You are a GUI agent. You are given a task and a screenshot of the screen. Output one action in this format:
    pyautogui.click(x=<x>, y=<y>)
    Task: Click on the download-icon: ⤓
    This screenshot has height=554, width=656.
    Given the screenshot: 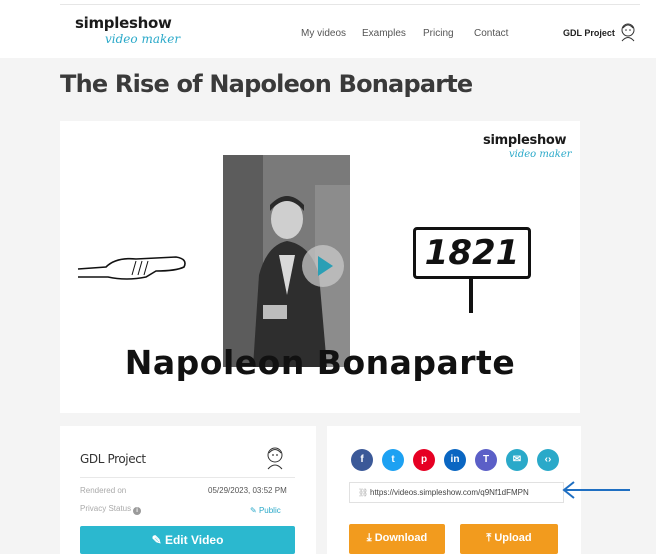 What is the action you would take?
    pyautogui.click(x=369, y=538)
    